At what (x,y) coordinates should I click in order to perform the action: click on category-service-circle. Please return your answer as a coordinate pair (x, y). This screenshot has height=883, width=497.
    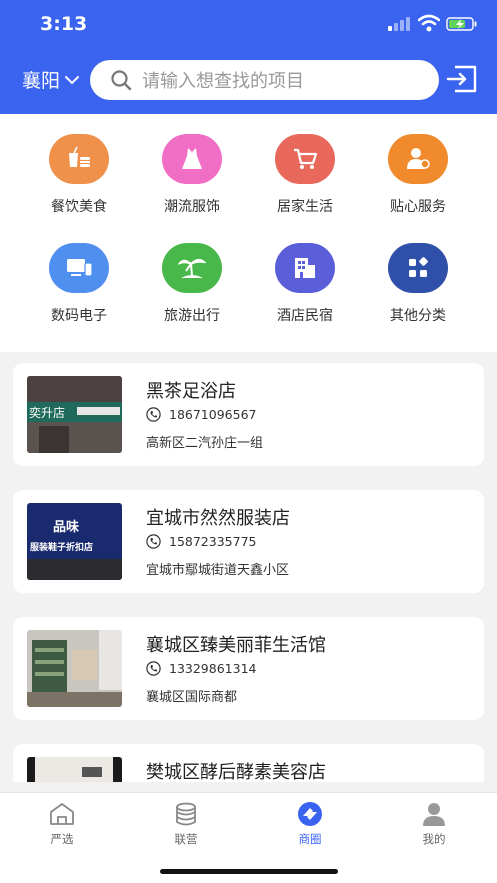
    Looking at the image, I should click on (418, 159).